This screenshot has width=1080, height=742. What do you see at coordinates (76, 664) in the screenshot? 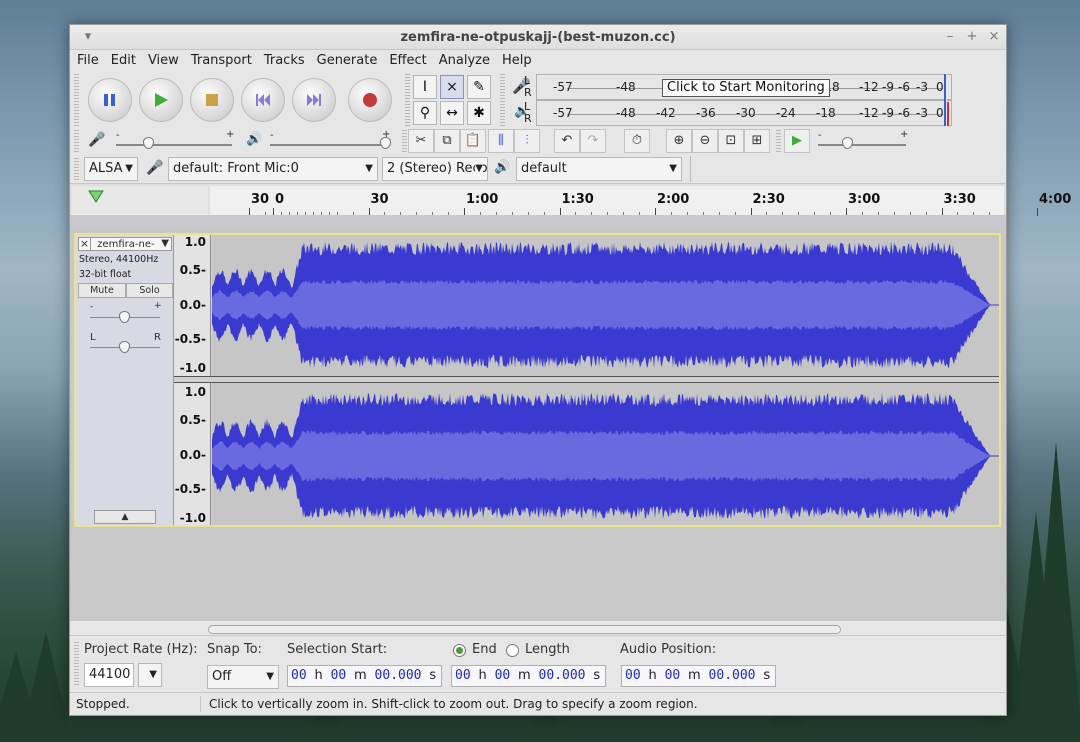
I see `selection-grip` at bounding box center [76, 664].